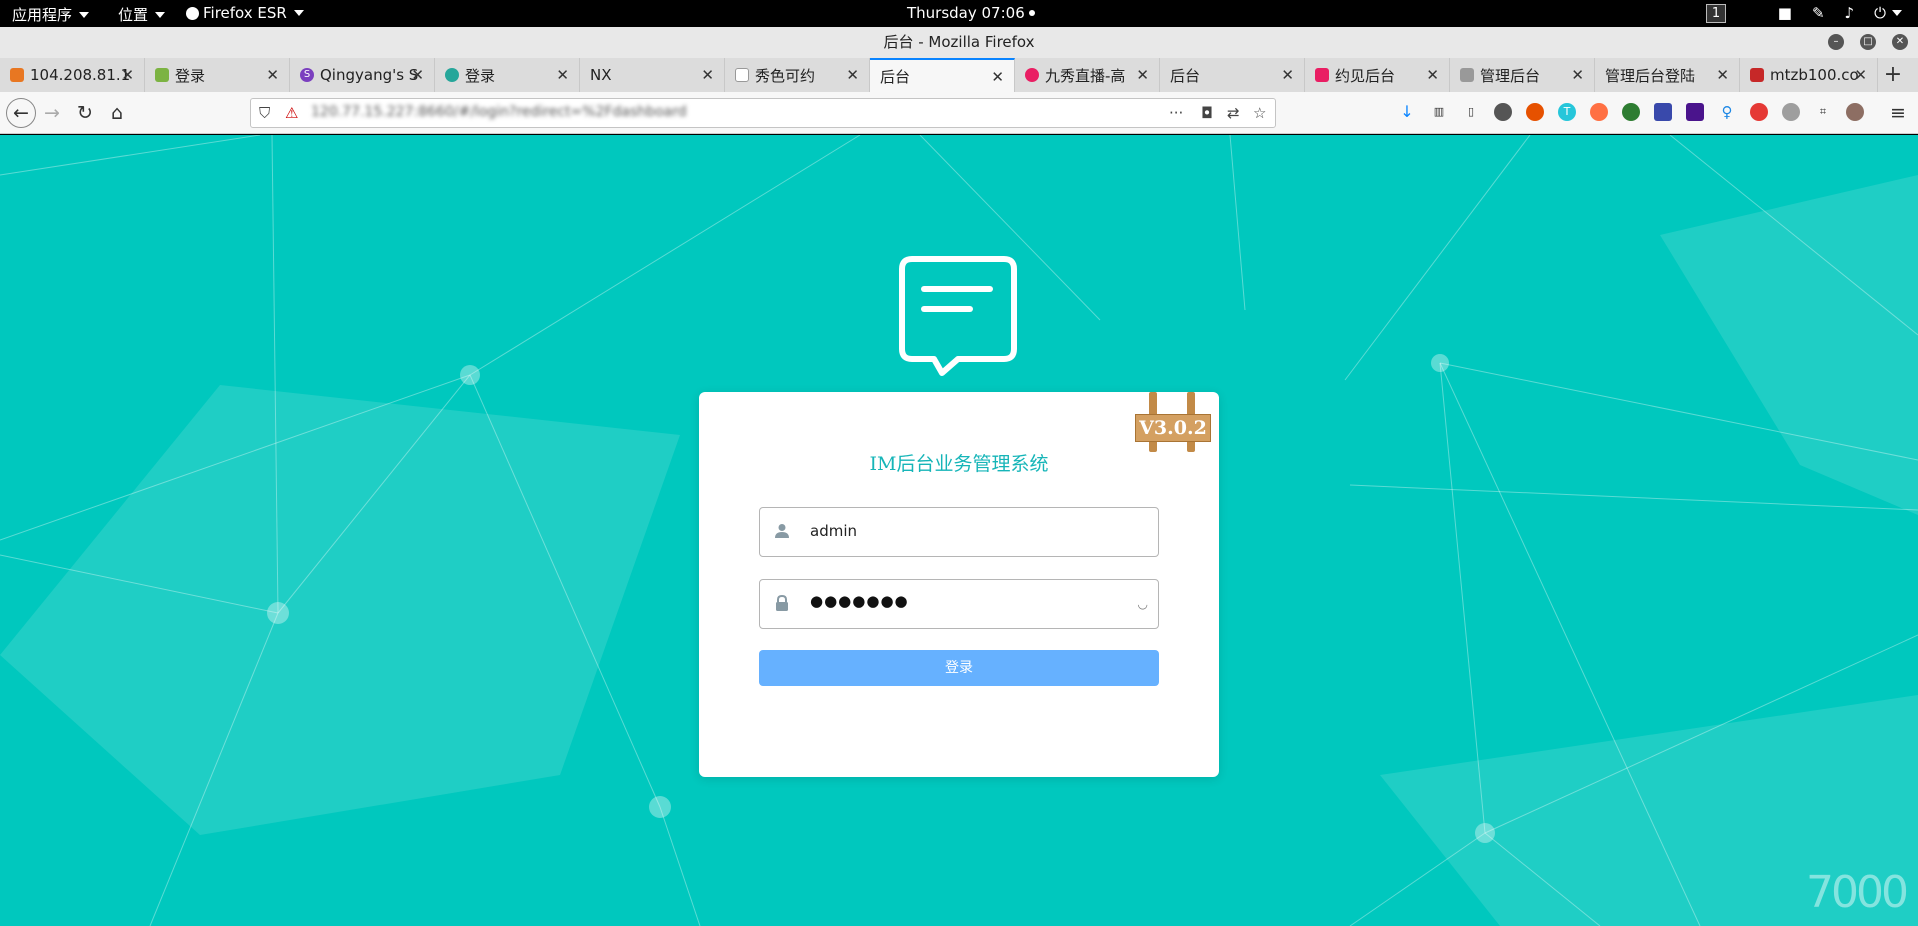 The width and height of the screenshot is (1918, 926). I want to click on workspace-indicator: 1, so click(1716, 13).